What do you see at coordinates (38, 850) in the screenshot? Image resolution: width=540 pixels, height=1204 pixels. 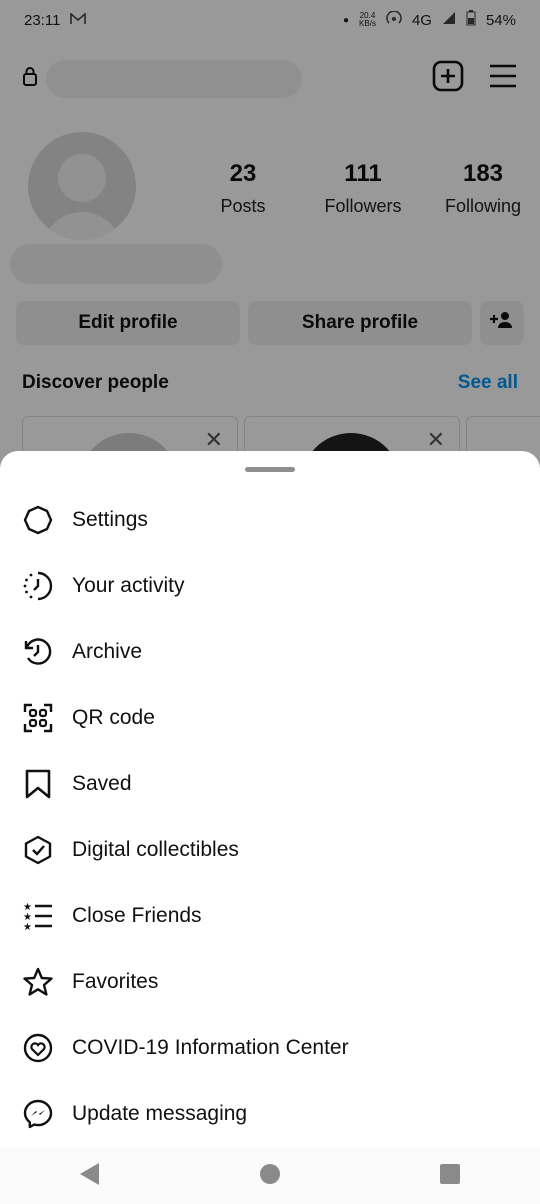 I see `collectibles-icon` at bounding box center [38, 850].